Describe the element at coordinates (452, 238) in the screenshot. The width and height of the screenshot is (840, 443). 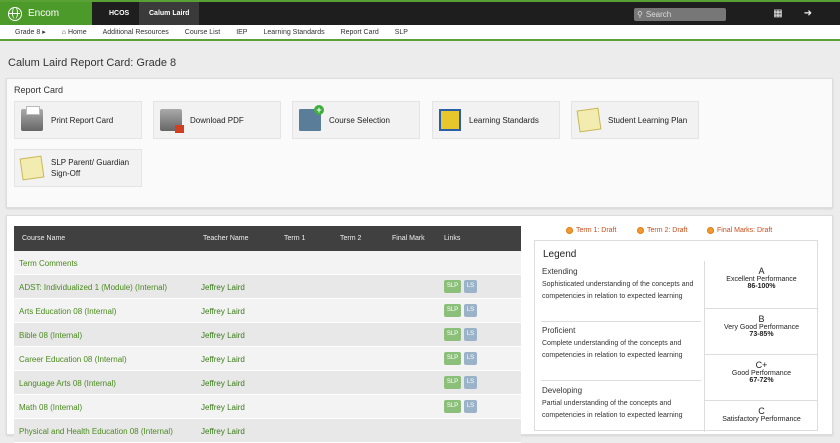
I see `col-links: Links` at that location.